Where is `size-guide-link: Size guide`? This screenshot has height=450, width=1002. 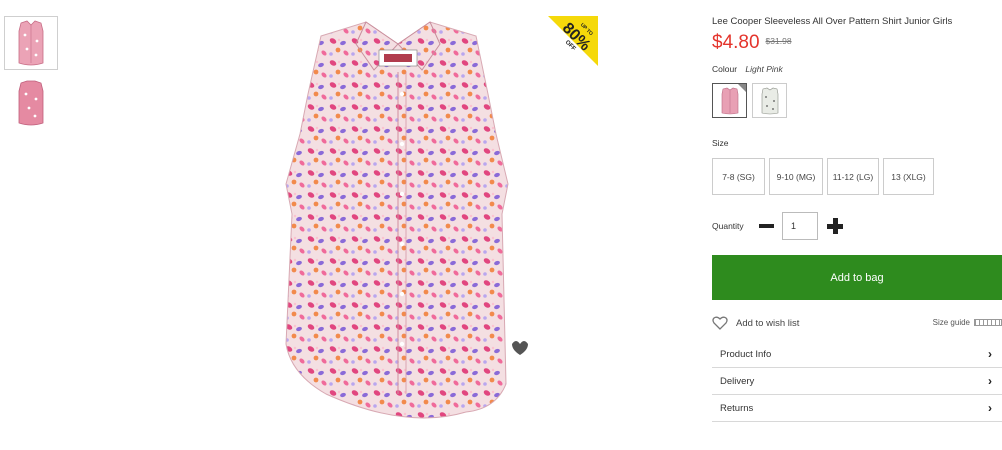 size-guide-link: Size guide is located at coordinates (967, 322).